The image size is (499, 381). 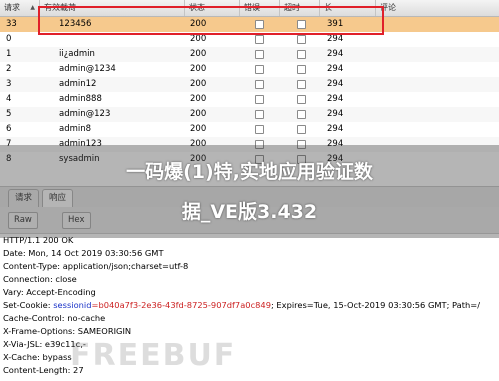 I want to click on table-row: 6 admin8 200 294, so click(x=249, y=129).